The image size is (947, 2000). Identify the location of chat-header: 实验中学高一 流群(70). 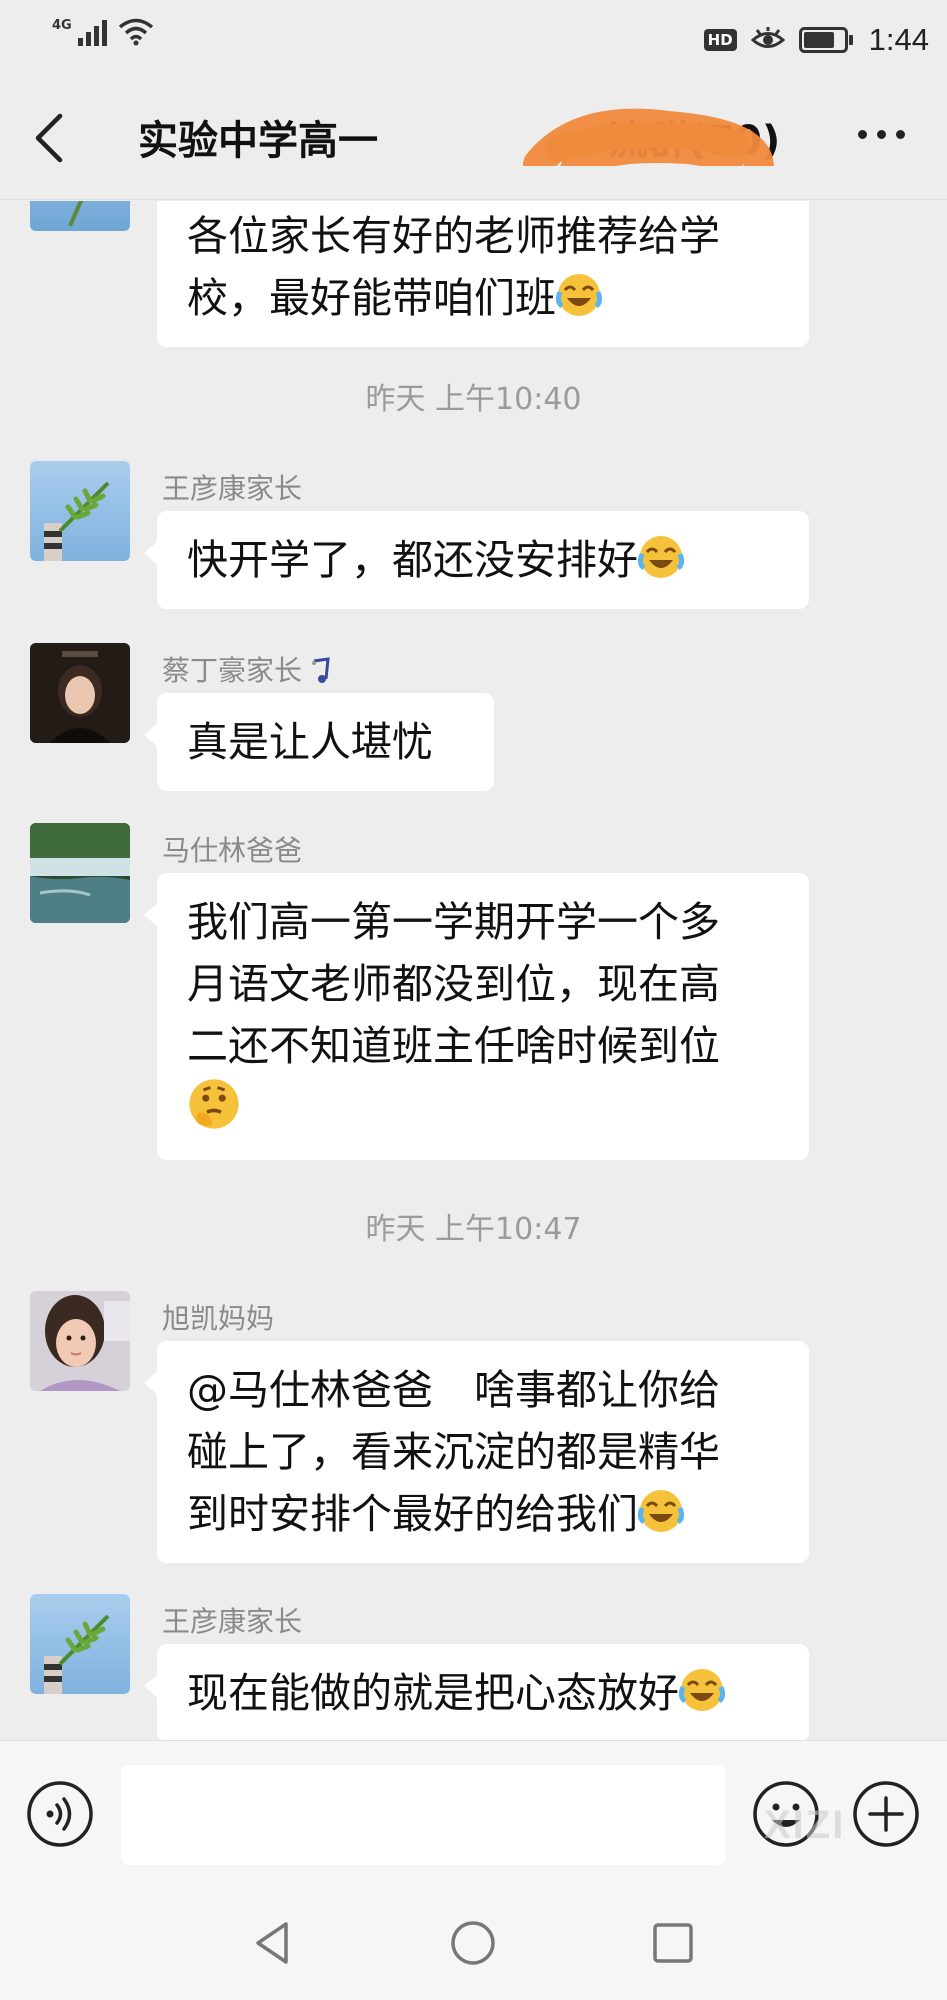
(473, 139).